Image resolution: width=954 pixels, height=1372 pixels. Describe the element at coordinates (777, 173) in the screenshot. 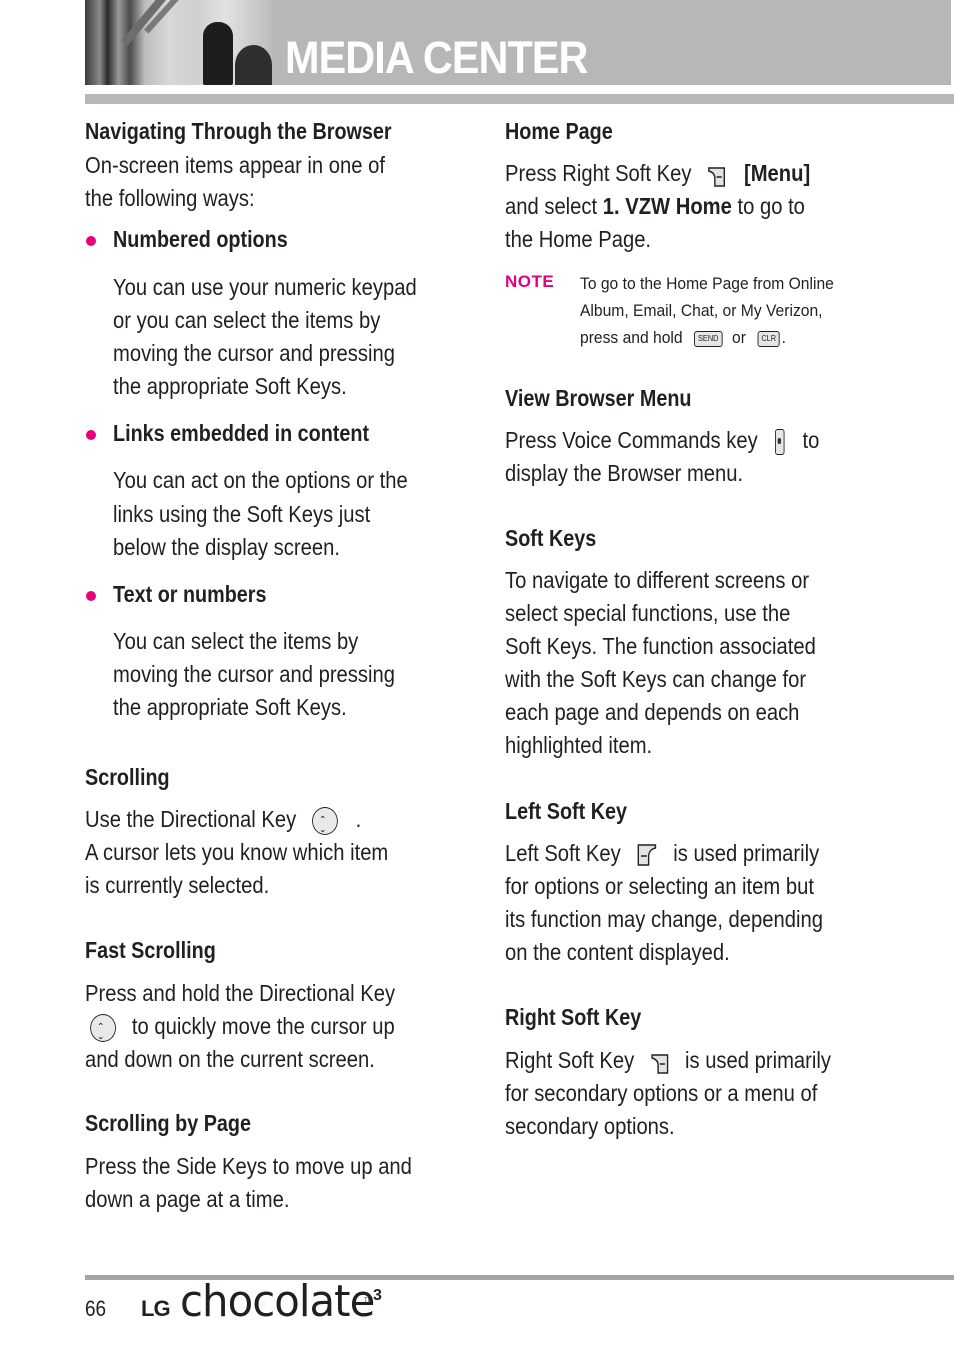

I see `menu-label: [Menu]` at that location.